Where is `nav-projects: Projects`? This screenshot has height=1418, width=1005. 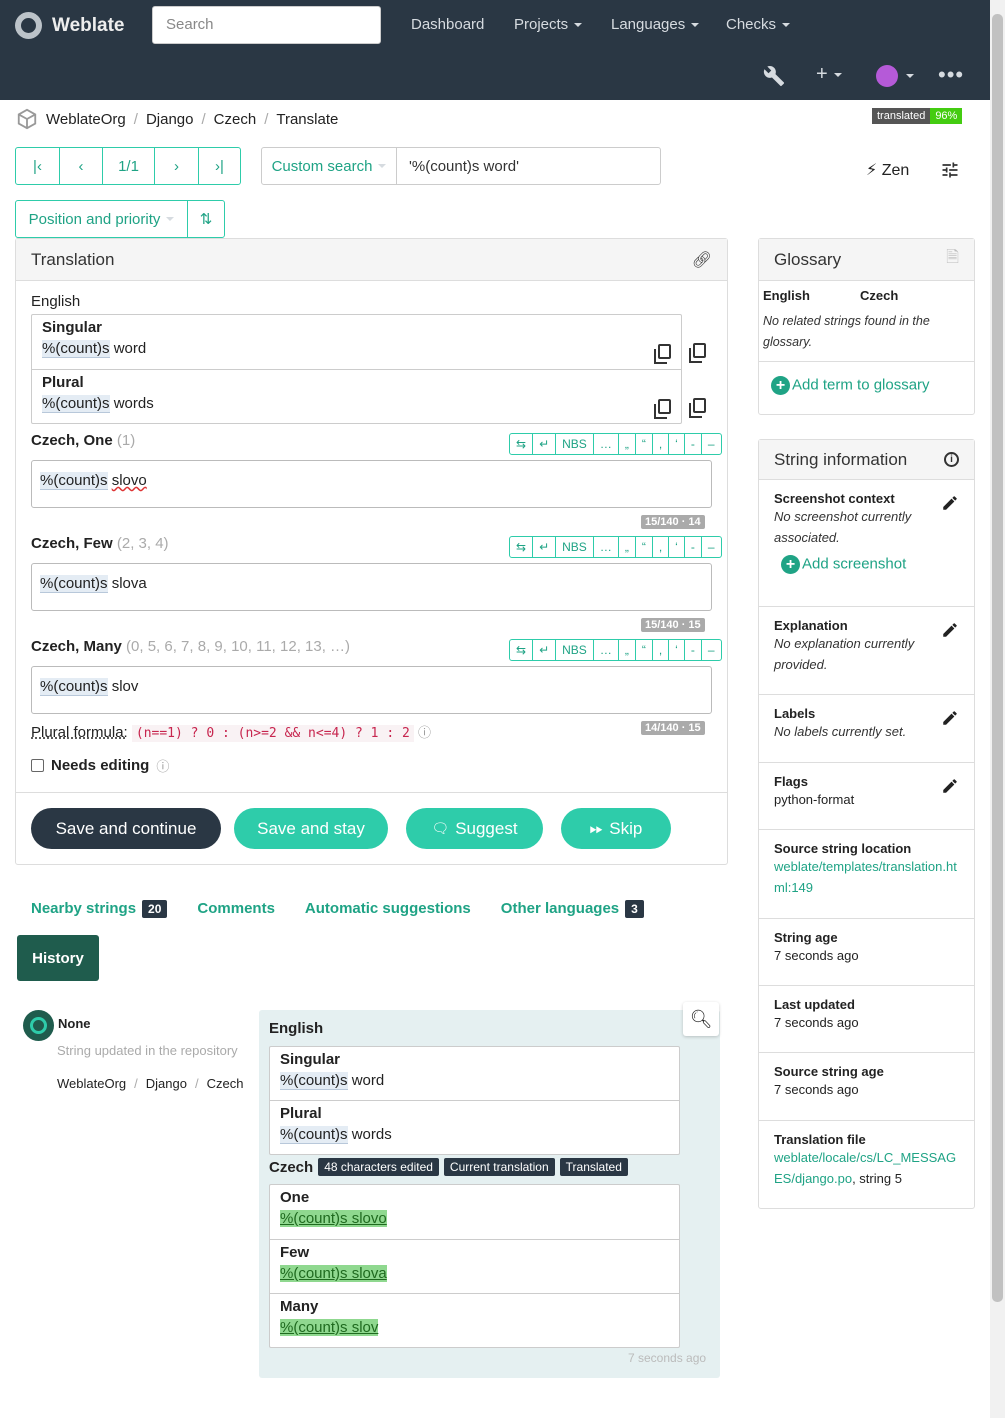 nav-projects: Projects is located at coordinates (548, 24).